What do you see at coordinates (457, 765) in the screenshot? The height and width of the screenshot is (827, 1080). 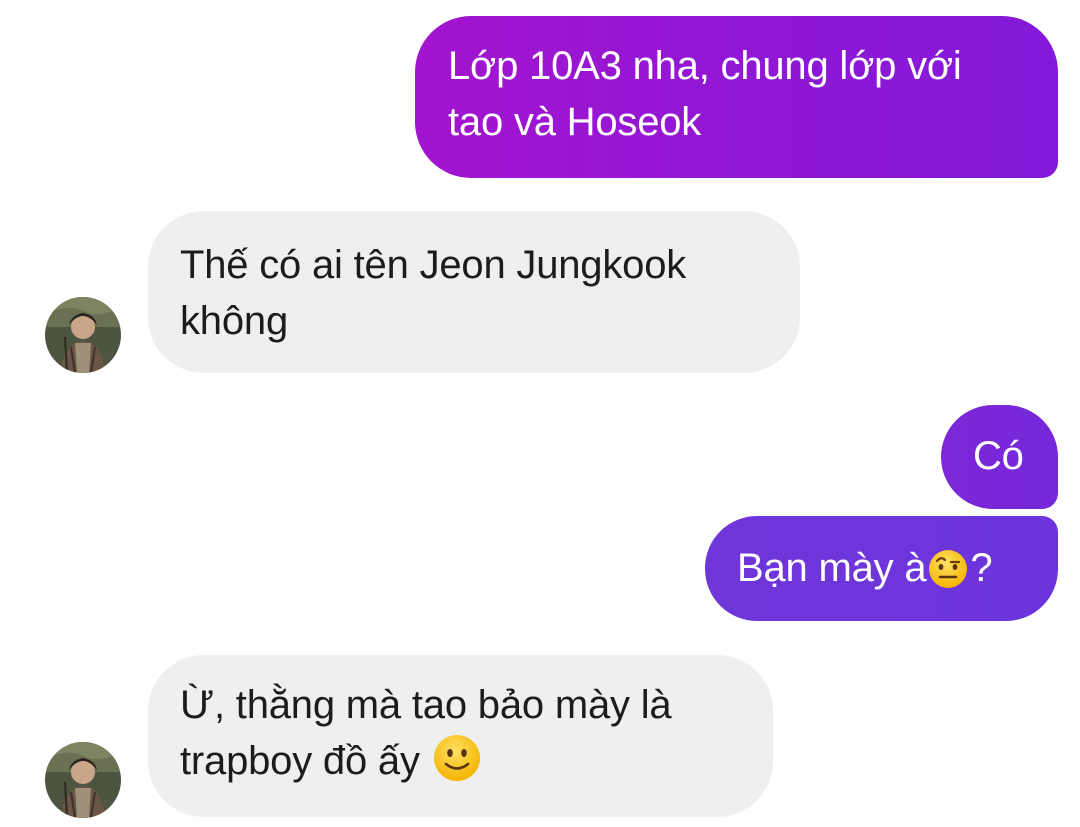 I see `slightly-smiling-face-icon` at bounding box center [457, 765].